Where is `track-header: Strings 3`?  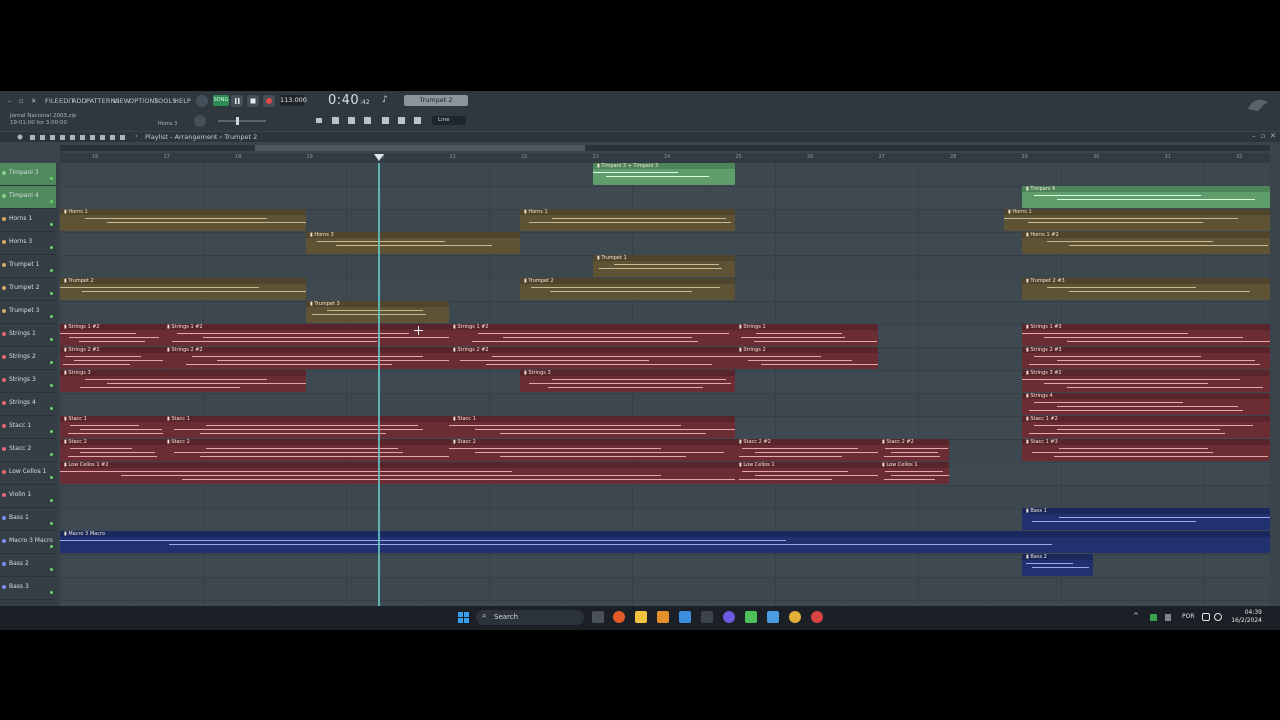
track-header: Strings 3 is located at coordinates (28, 381).